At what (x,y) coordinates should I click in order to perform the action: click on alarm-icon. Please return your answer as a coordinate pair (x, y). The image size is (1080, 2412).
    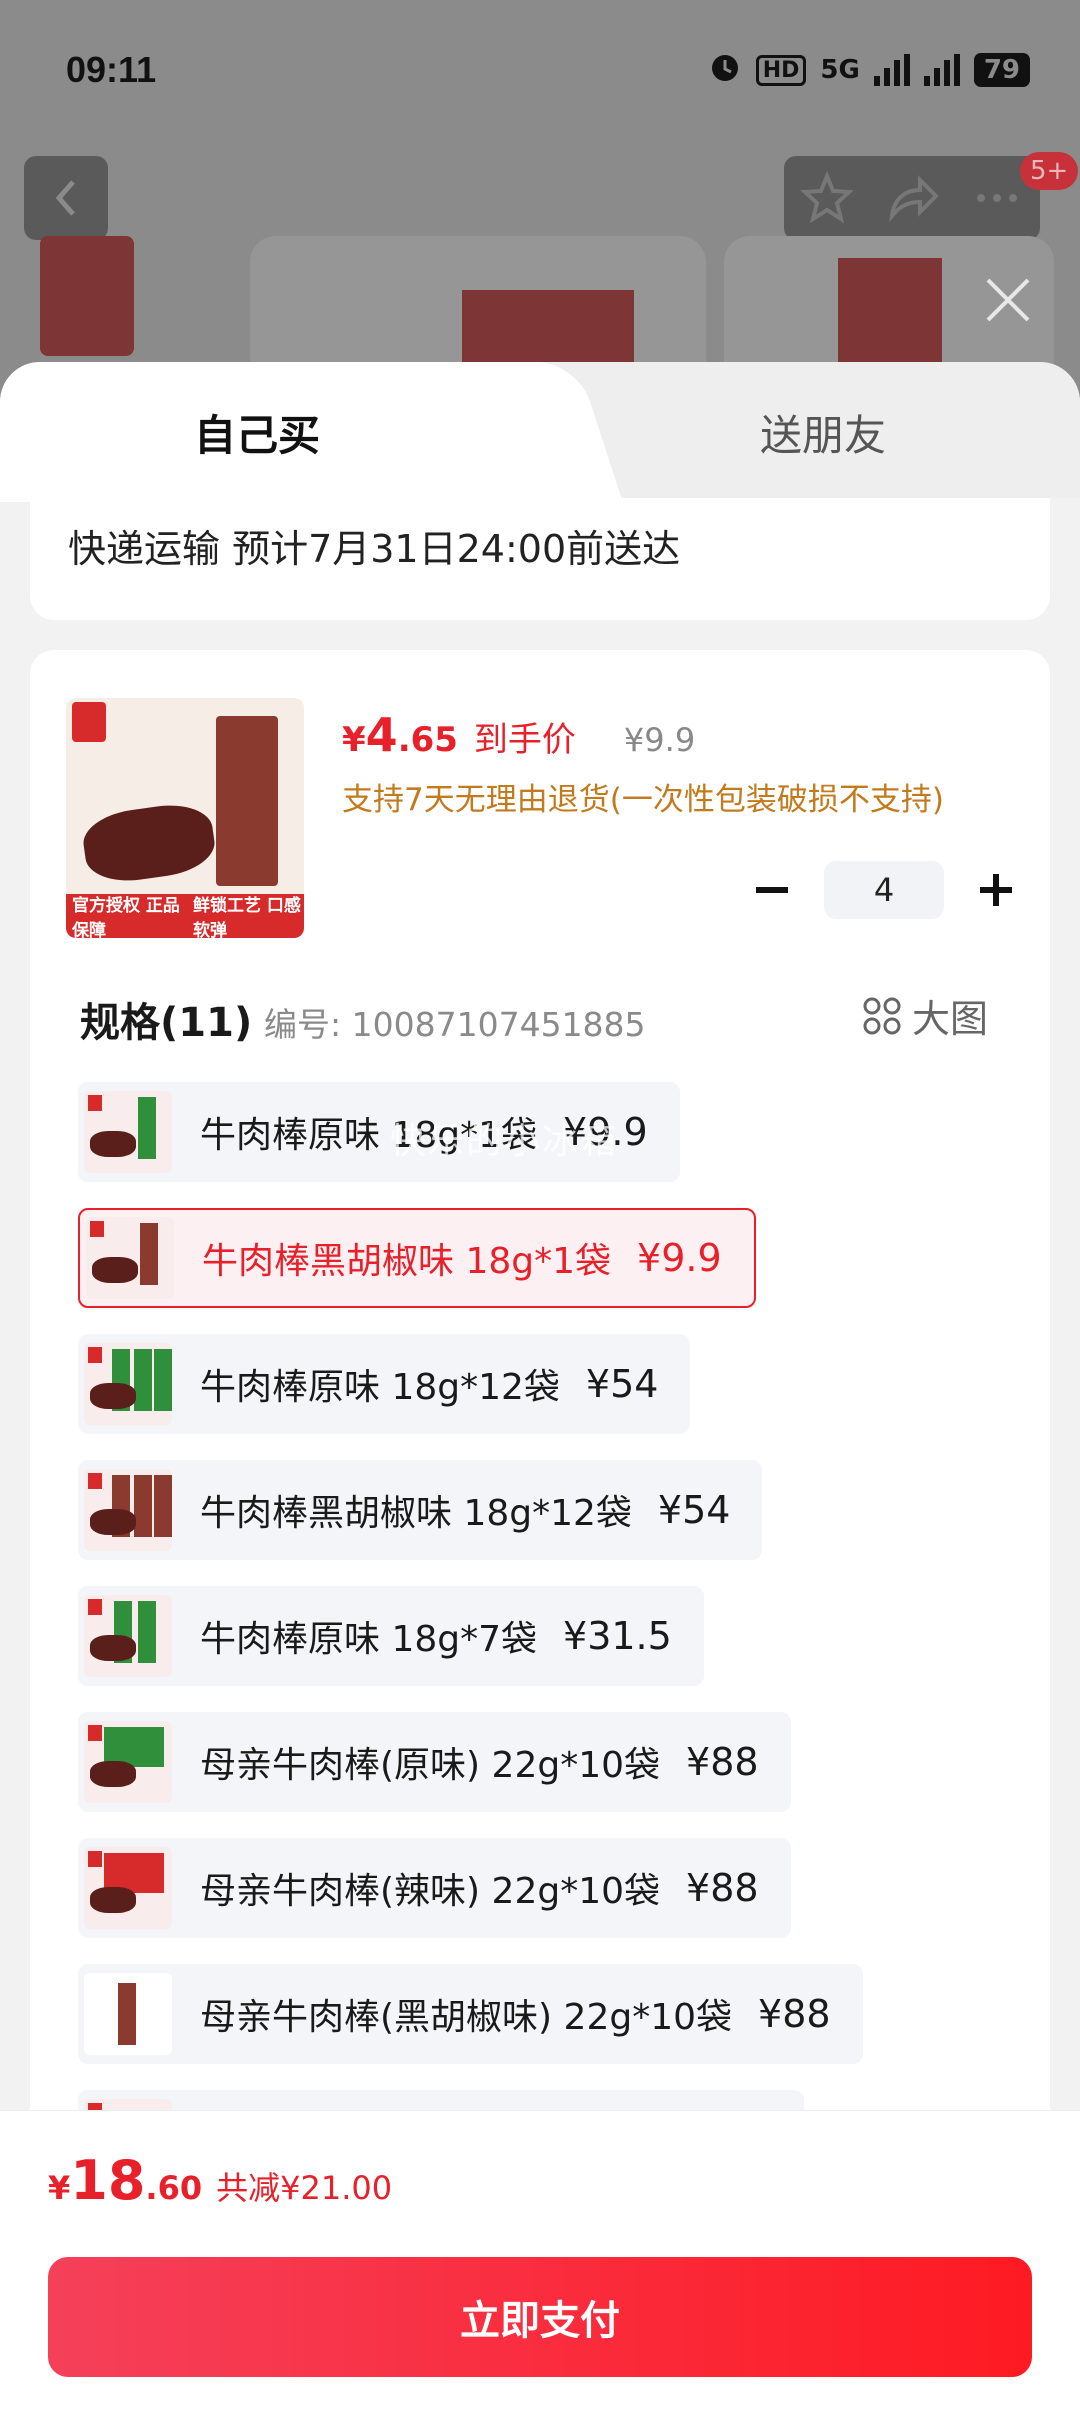
    Looking at the image, I should click on (725, 70).